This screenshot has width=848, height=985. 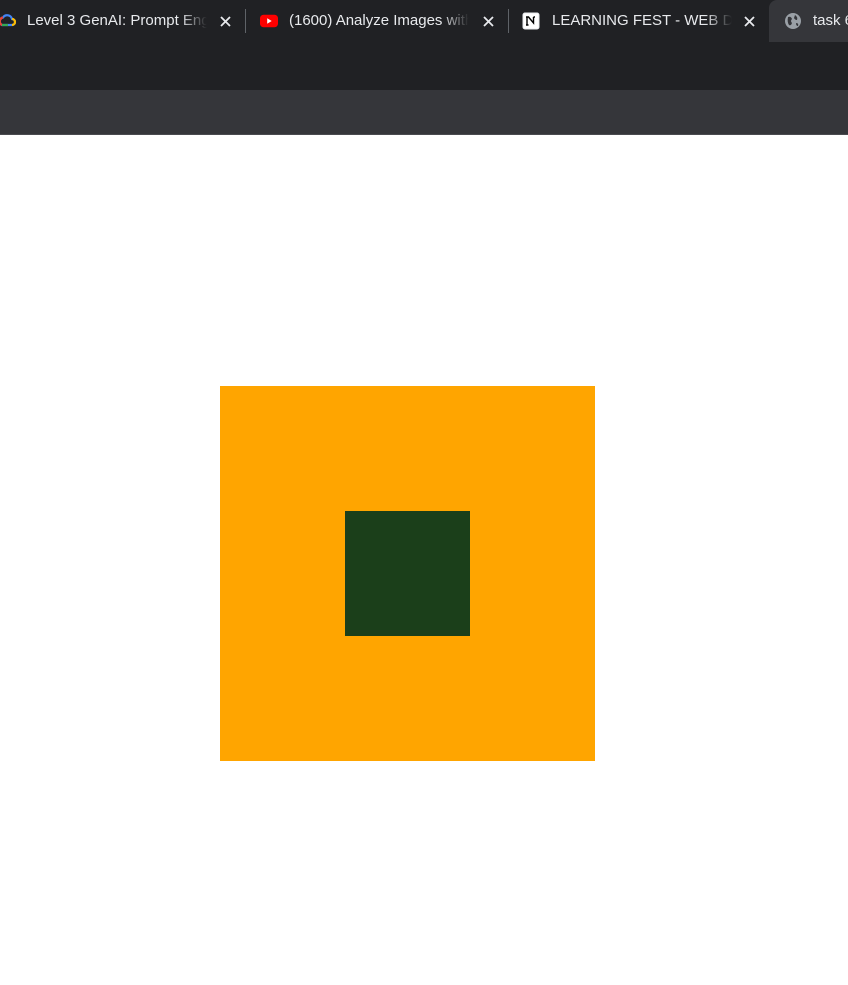 I want to click on tab-title: LEARNING FEST - WEB DEV, so click(x=642, y=20).